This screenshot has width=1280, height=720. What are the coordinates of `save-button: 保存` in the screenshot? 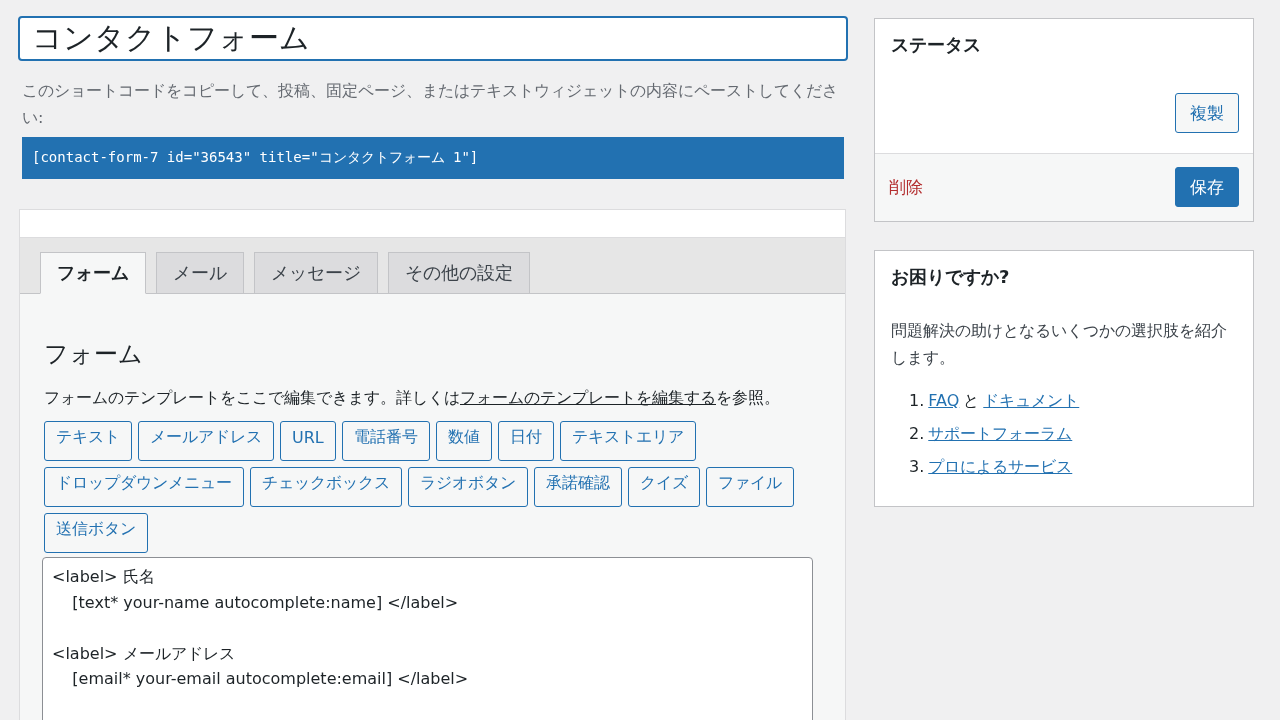 It's located at (1207, 187).